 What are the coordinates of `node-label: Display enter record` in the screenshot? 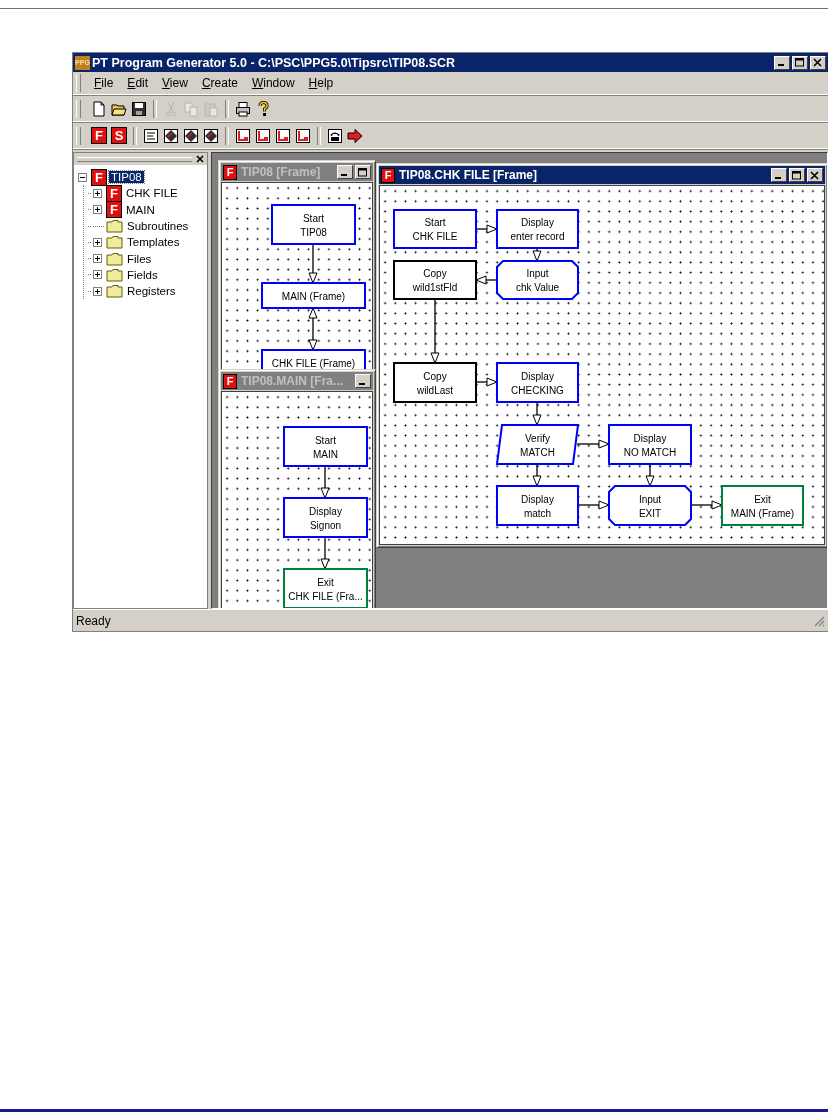 It's located at (537, 229).